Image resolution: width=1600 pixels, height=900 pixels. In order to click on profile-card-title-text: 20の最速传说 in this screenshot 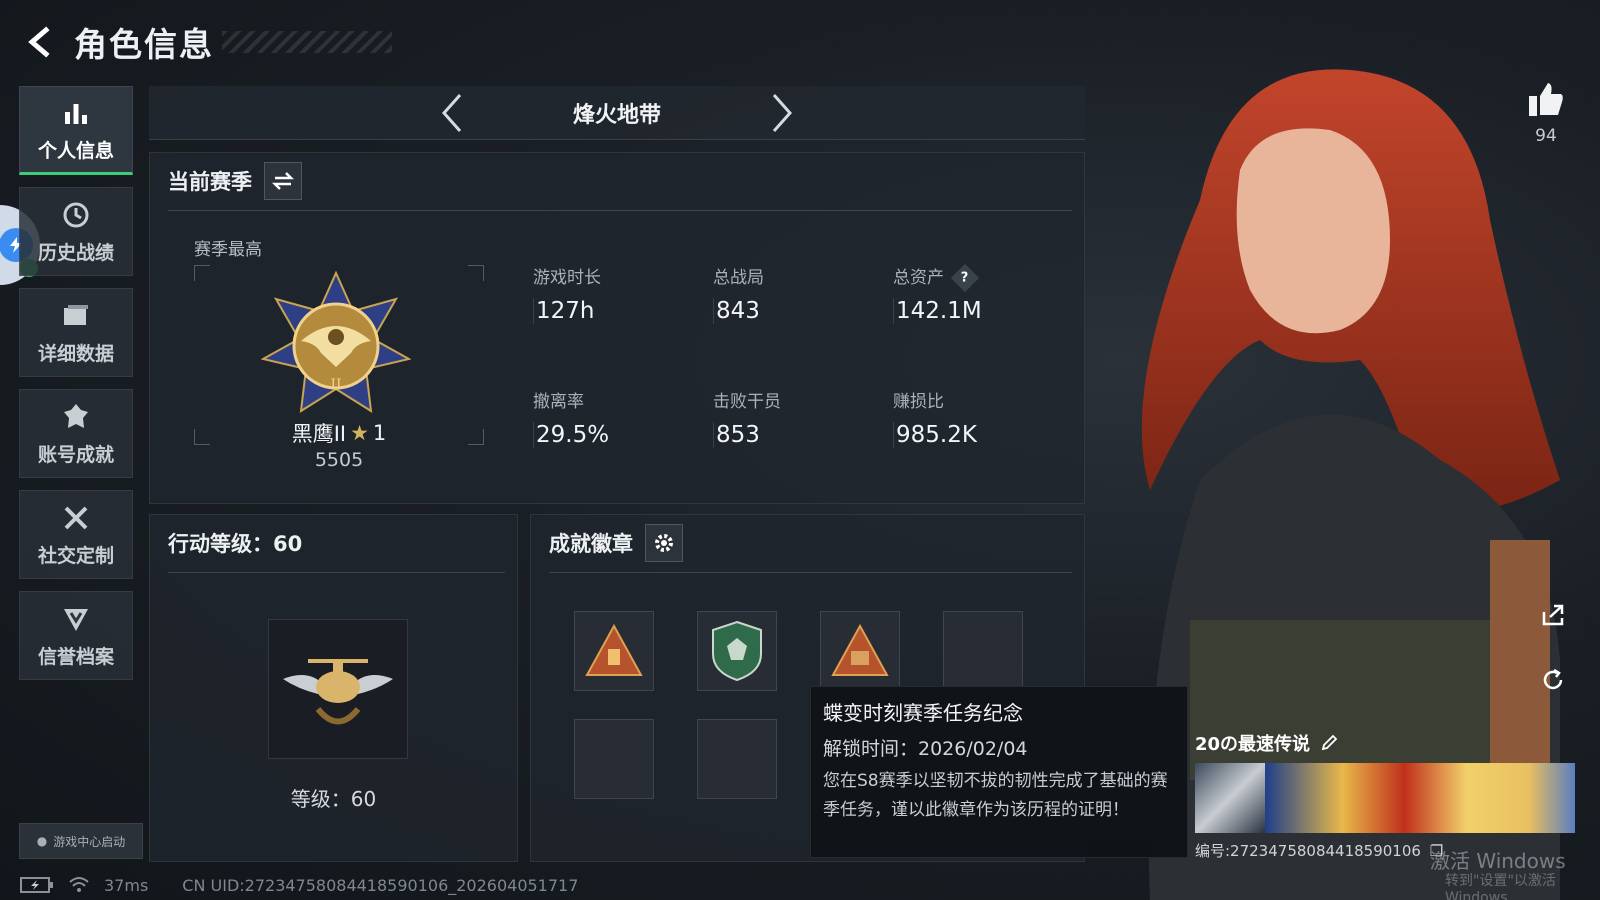, I will do `click(1253, 744)`.